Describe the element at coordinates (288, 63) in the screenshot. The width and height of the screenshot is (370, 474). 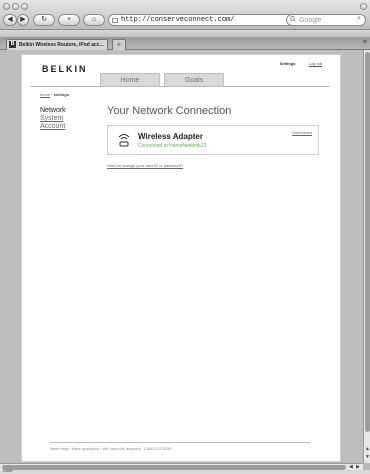
I see `settings-link: Settings` at that location.